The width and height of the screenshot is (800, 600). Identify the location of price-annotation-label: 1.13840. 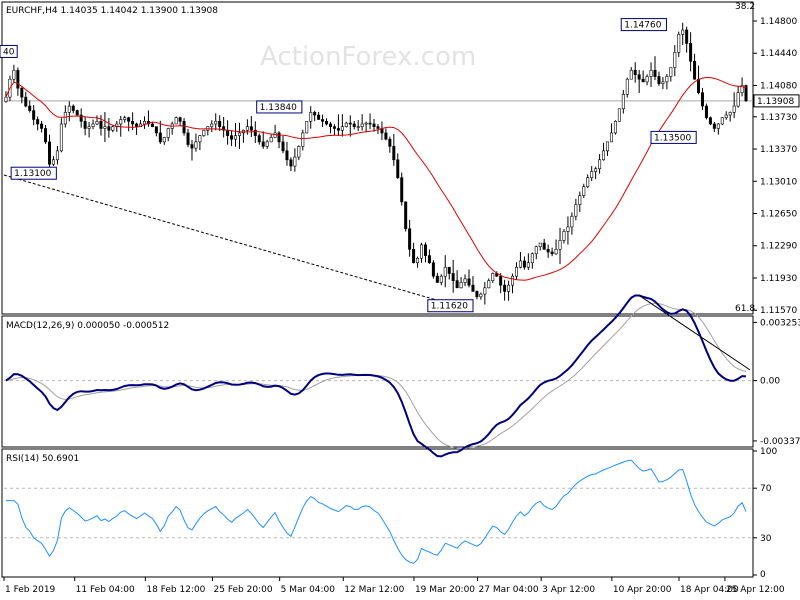
(278, 108).